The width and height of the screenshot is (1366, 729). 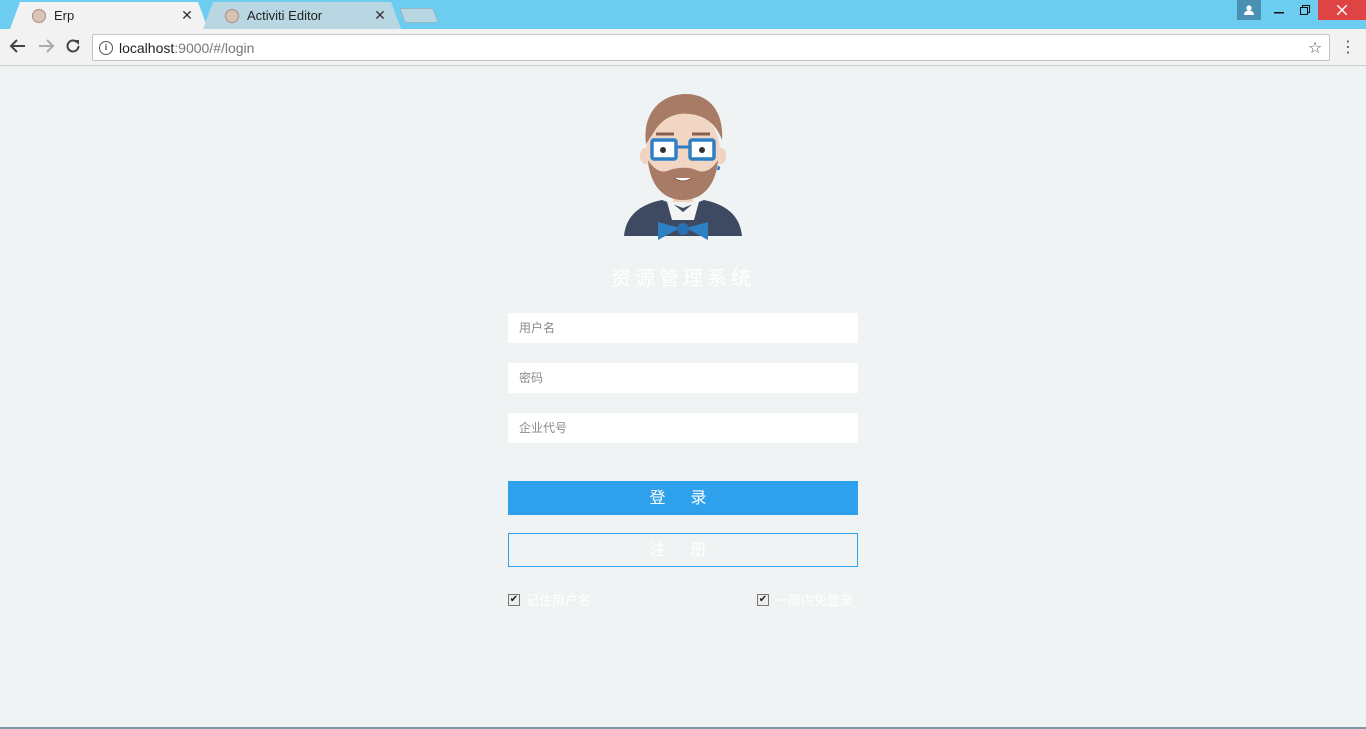 What do you see at coordinates (46, 47) in the screenshot?
I see `forward-arrow-icon` at bounding box center [46, 47].